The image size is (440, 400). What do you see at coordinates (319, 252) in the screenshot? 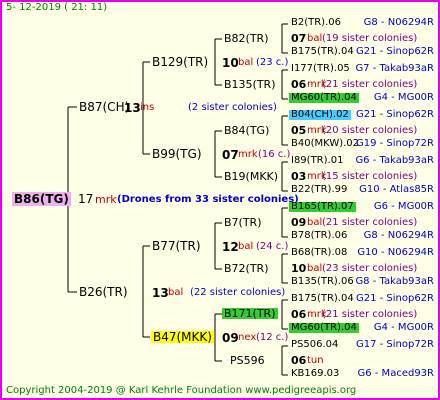
I see `gen4-queen: B68(TR).08` at bounding box center [319, 252].